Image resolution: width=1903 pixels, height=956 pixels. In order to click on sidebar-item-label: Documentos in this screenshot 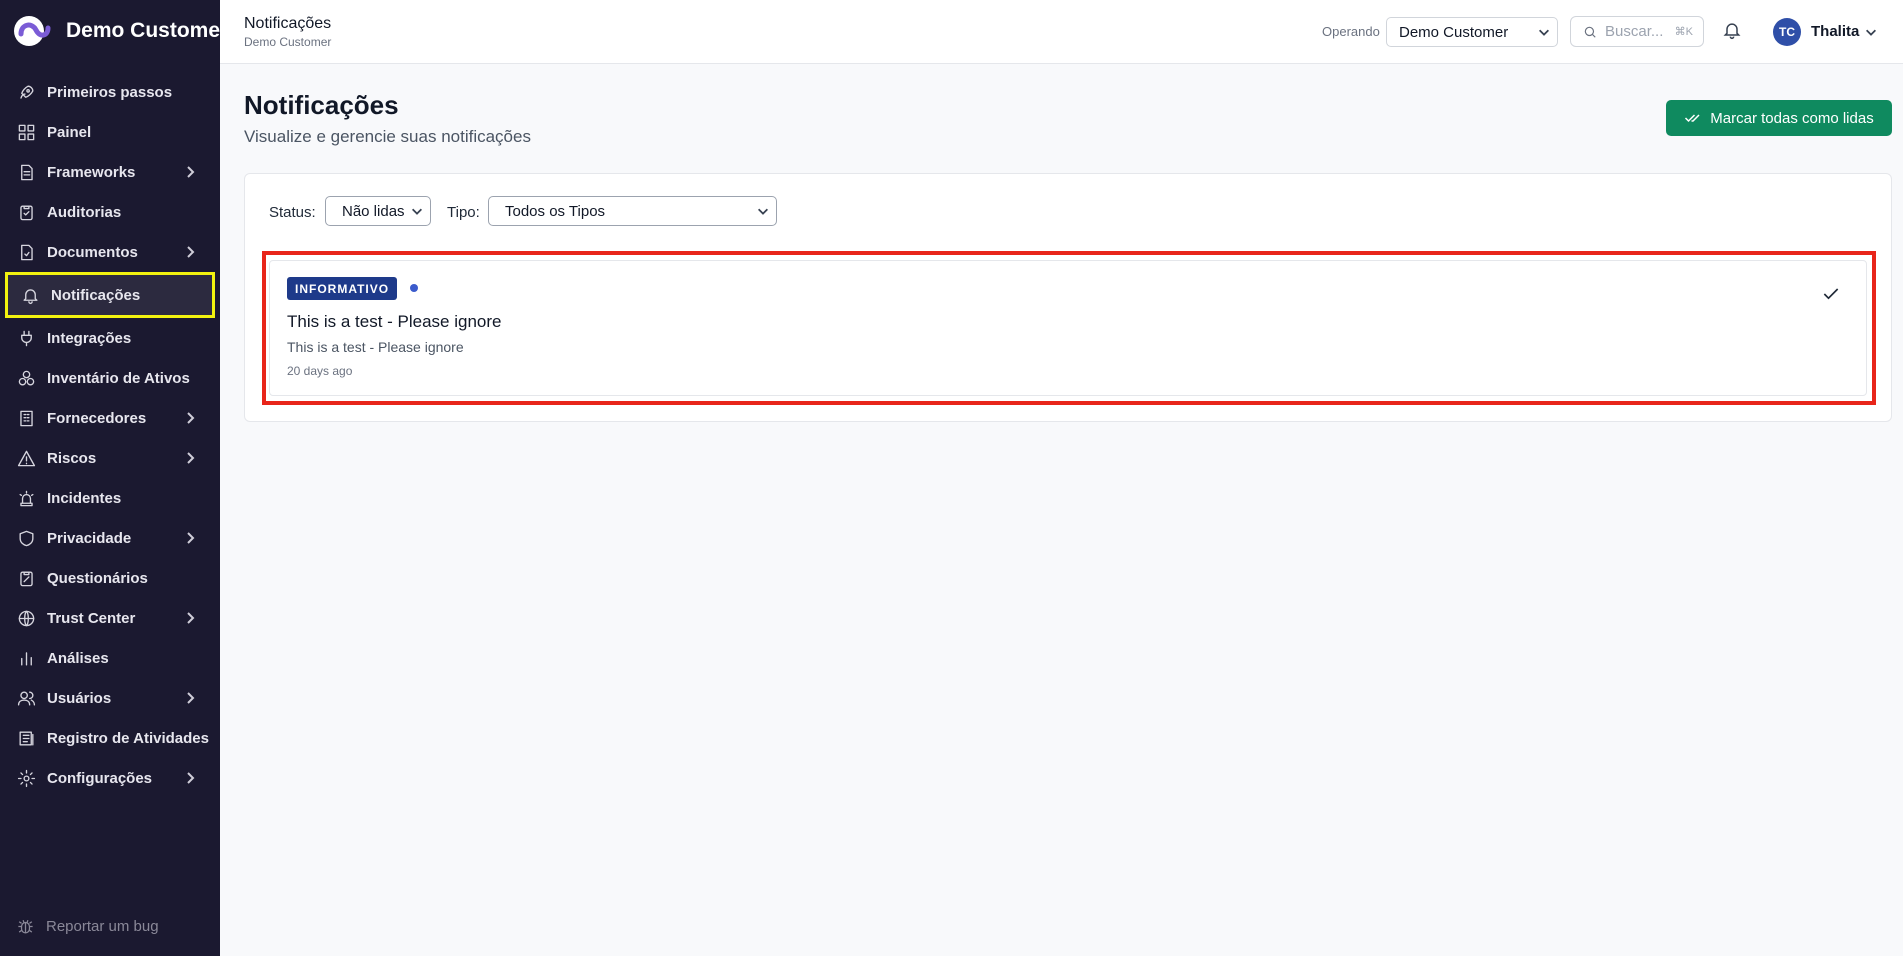, I will do `click(92, 252)`.